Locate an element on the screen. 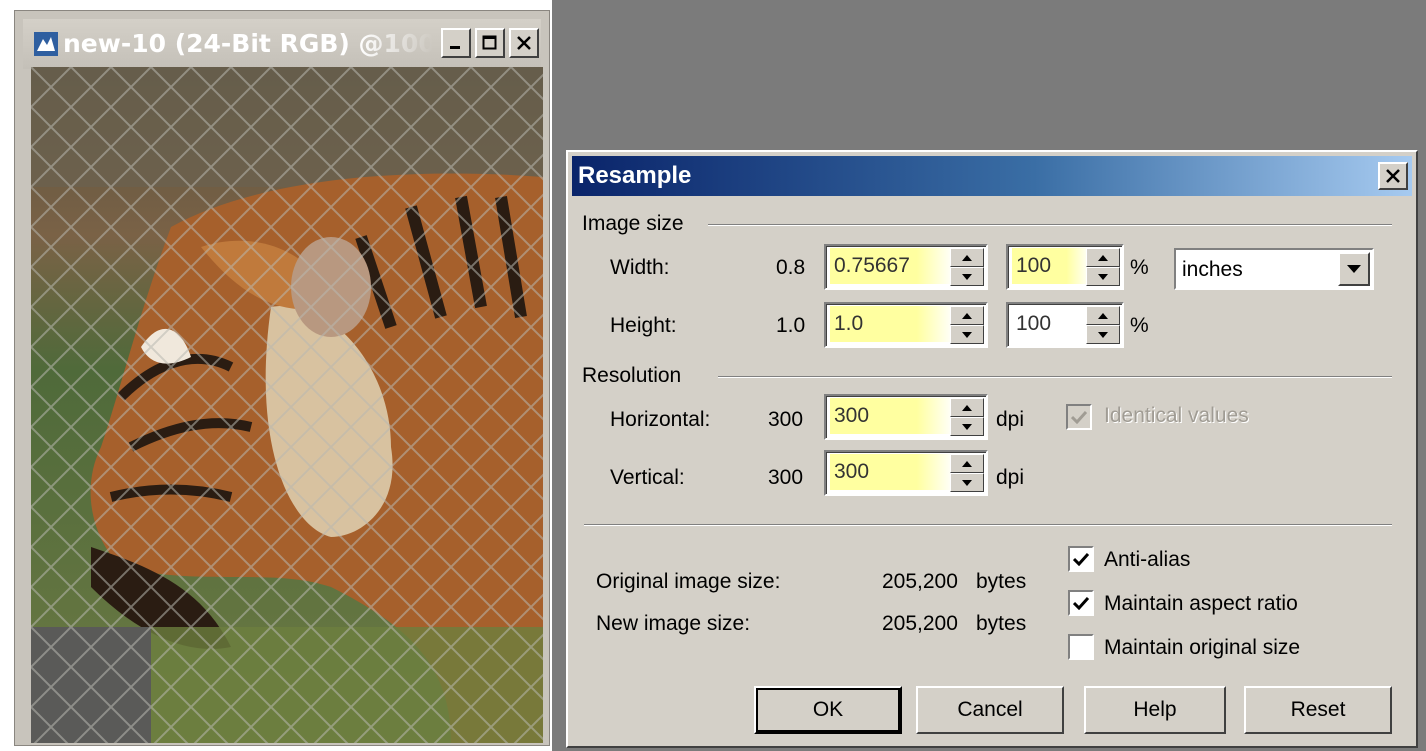  units-dropdown: inches is located at coordinates (1274, 269).